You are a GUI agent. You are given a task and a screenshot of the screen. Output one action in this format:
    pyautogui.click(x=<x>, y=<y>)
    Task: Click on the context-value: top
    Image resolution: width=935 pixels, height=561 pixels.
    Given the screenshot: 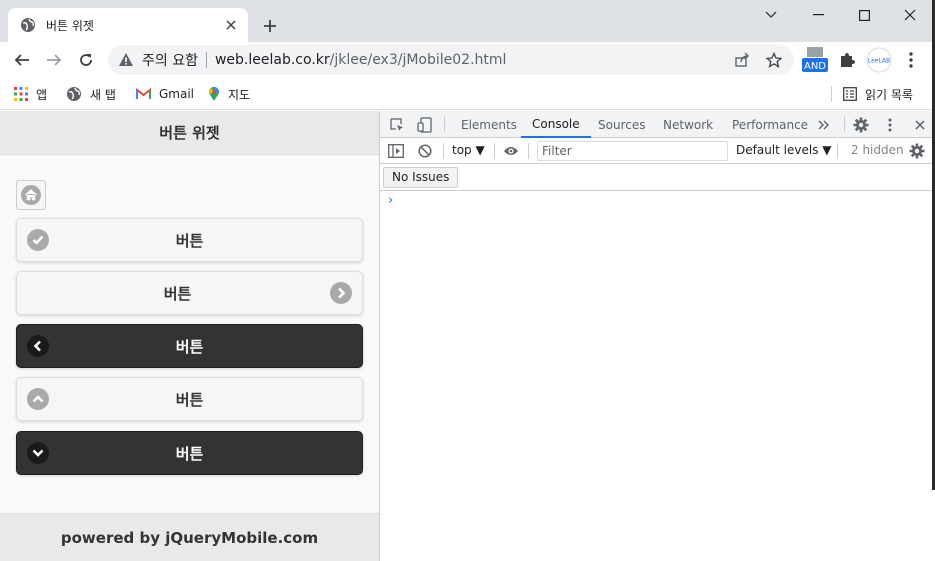 What is the action you would take?
    pyautogui.click(x=462, y=150)
    